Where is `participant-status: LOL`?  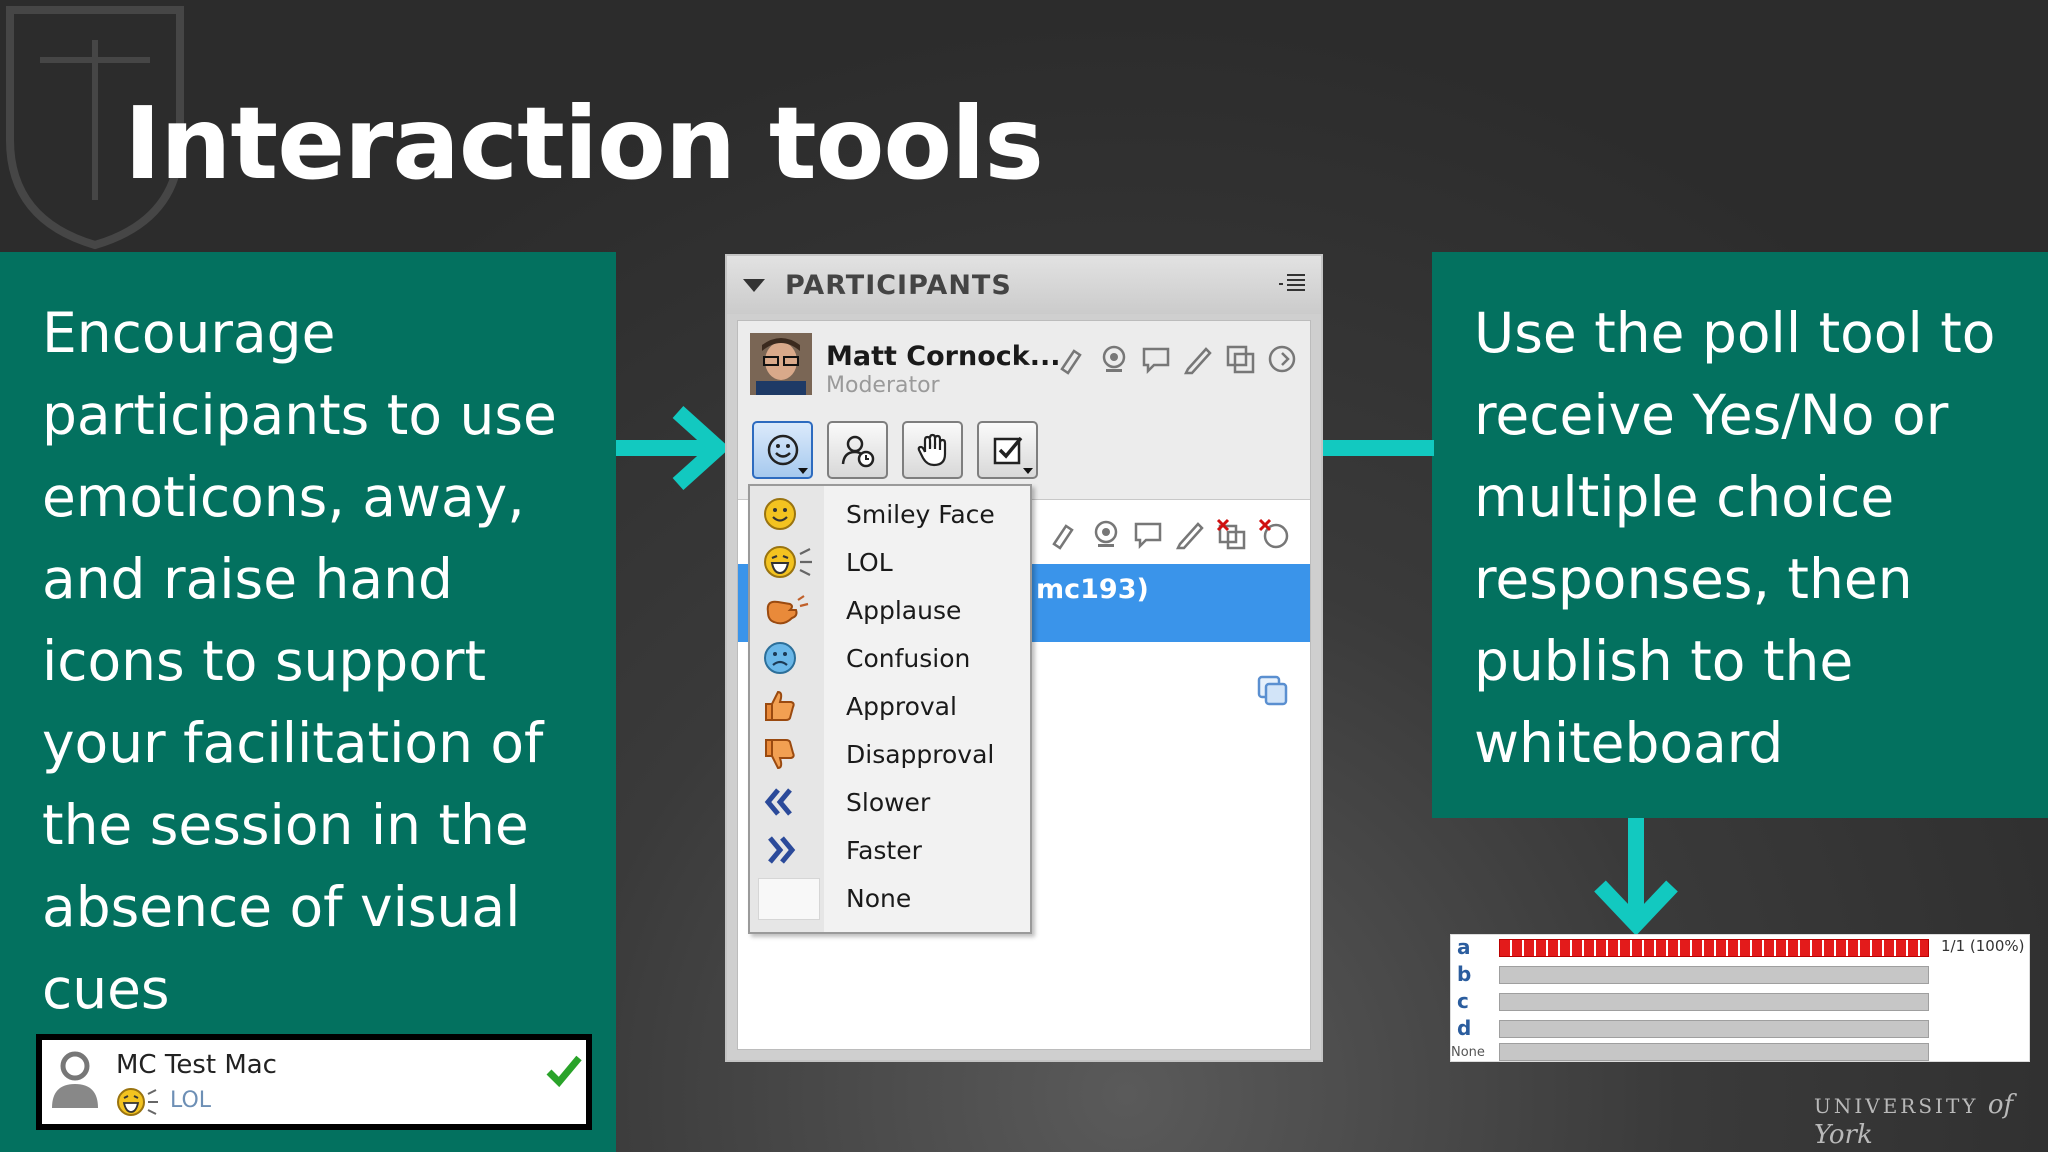 participant-status: LOL is located at coordinates (191, 1100).